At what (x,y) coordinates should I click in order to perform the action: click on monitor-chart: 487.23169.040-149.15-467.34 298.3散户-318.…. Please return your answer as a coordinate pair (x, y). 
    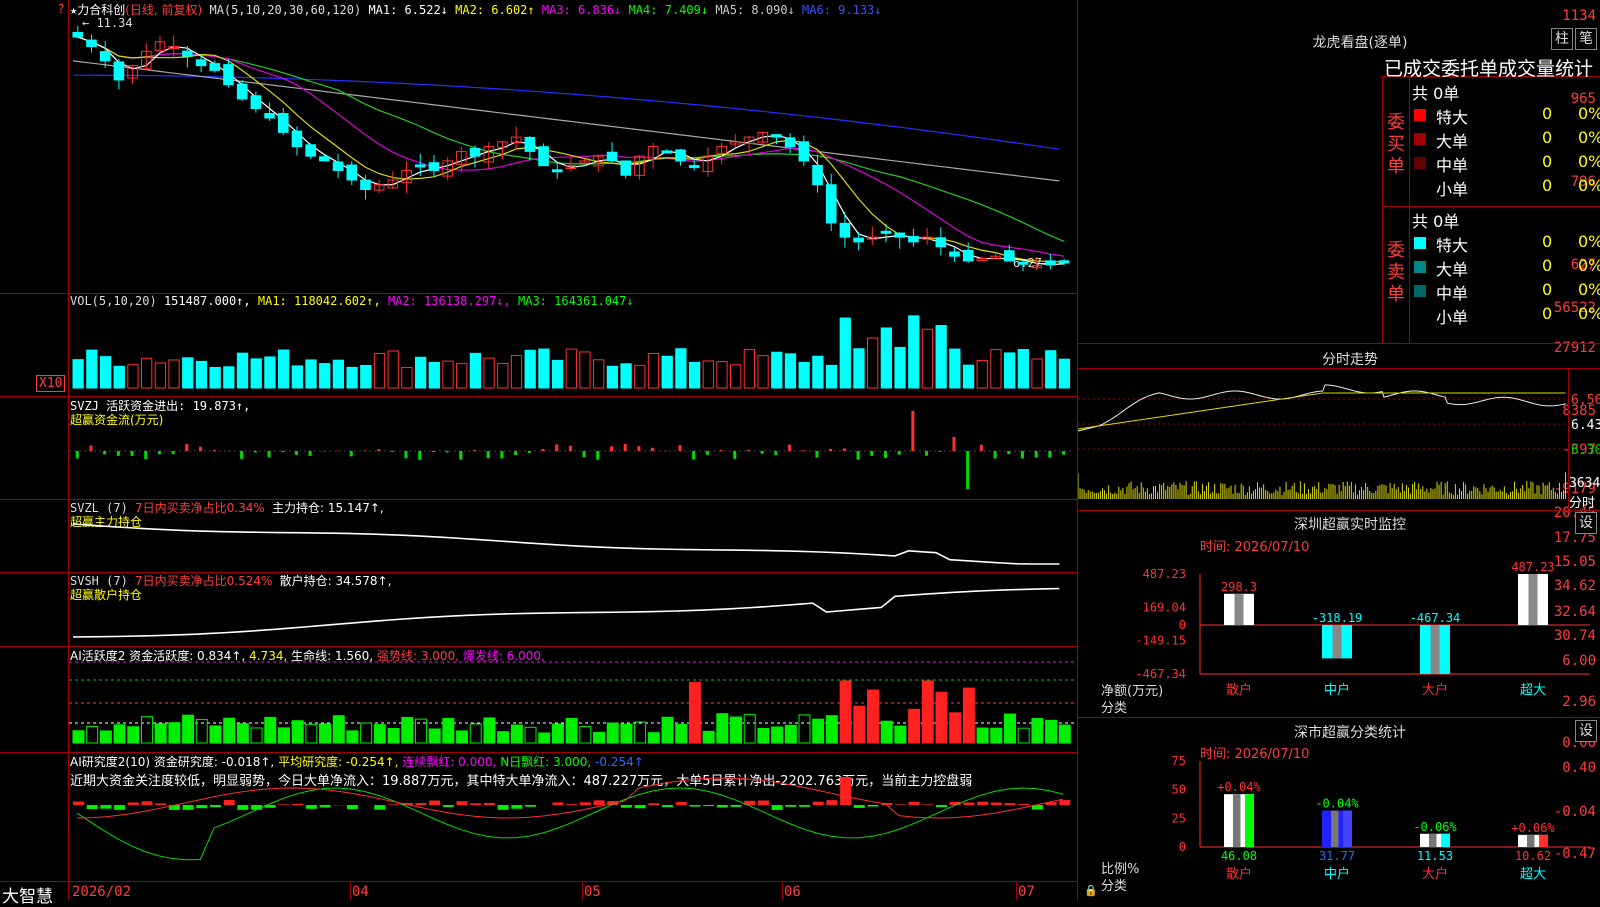
    Looking at the image, I should click on (1360, 640).